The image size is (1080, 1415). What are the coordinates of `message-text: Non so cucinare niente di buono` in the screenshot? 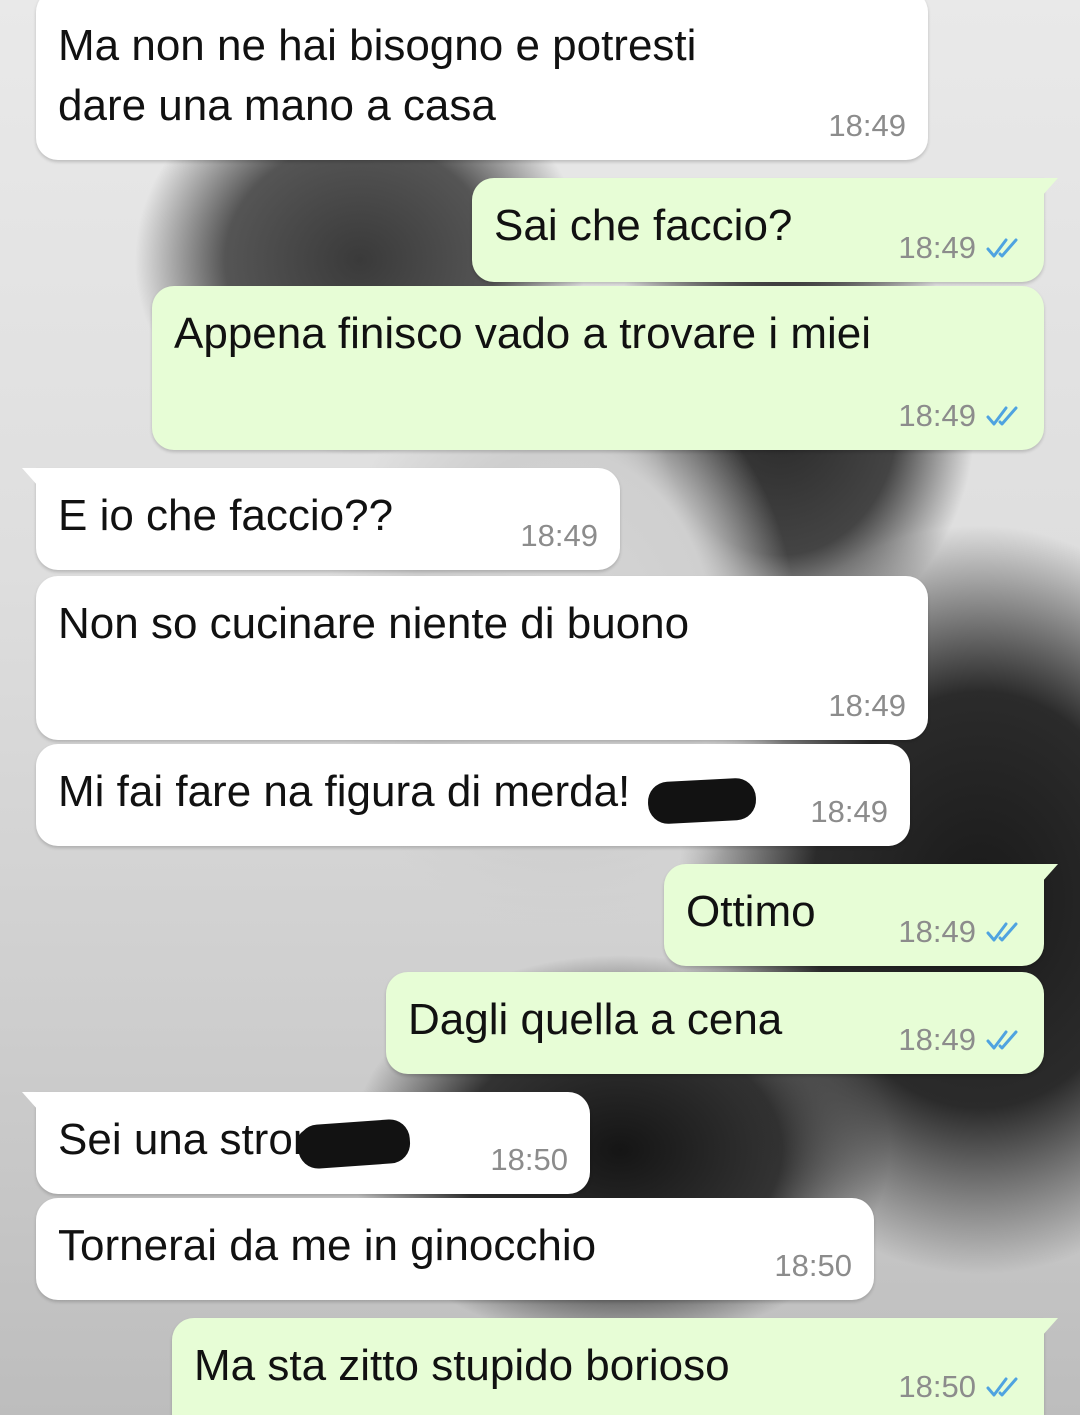 It's located at (374, 623).